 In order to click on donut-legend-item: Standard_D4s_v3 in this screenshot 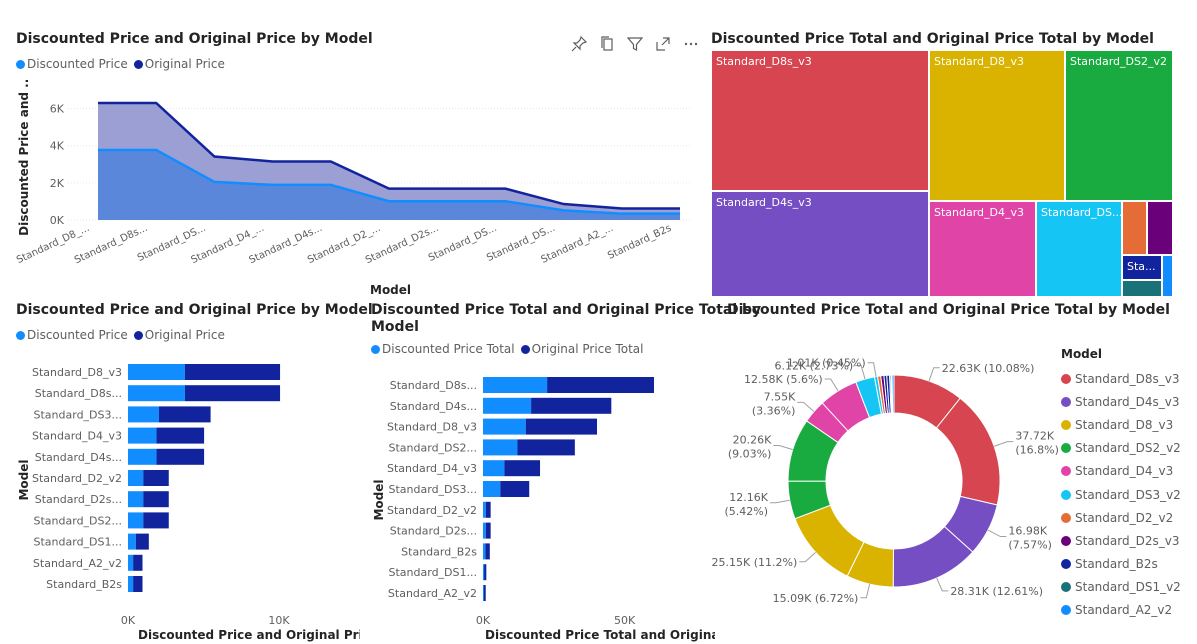, I will do `click(1121, 401)`.